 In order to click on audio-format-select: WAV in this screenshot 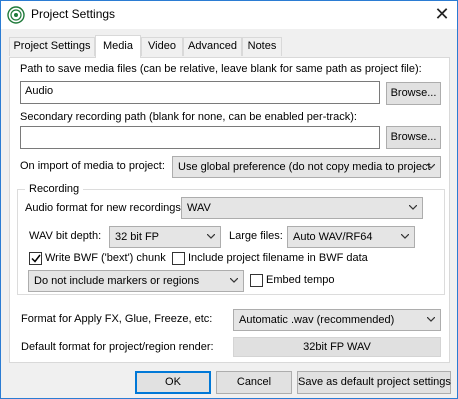, I will do `click(302, 208)`.